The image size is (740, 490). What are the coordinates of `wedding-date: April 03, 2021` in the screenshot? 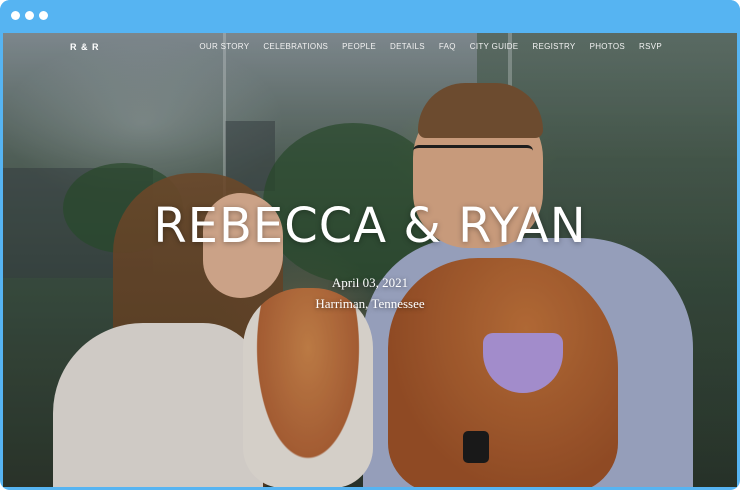 It's located at (370, 282).